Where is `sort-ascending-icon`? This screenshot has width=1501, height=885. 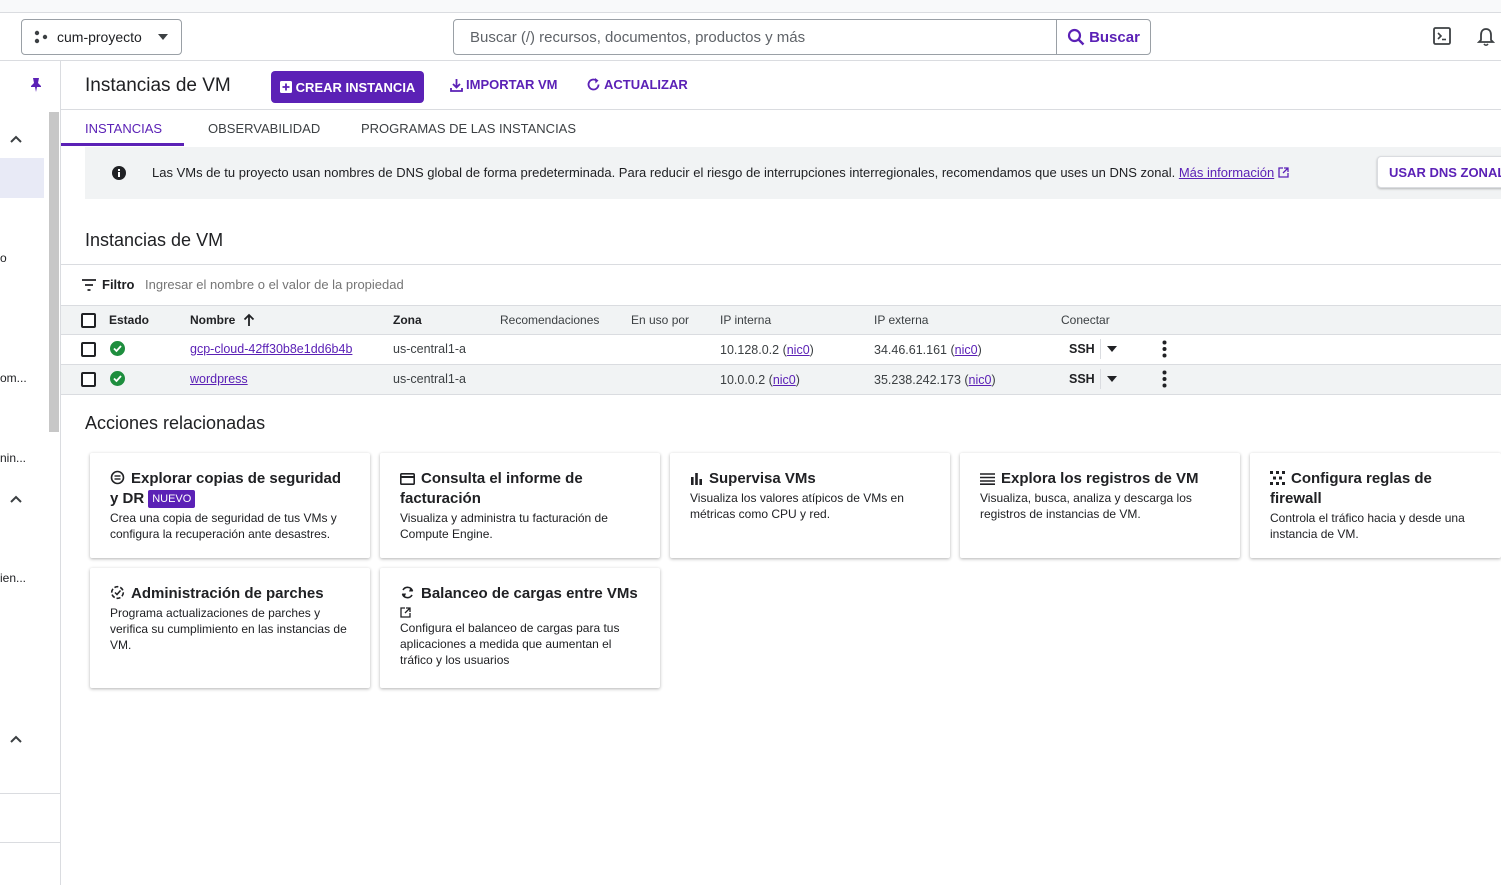
sort-ascending-icon is located at coordinates (249, 320).